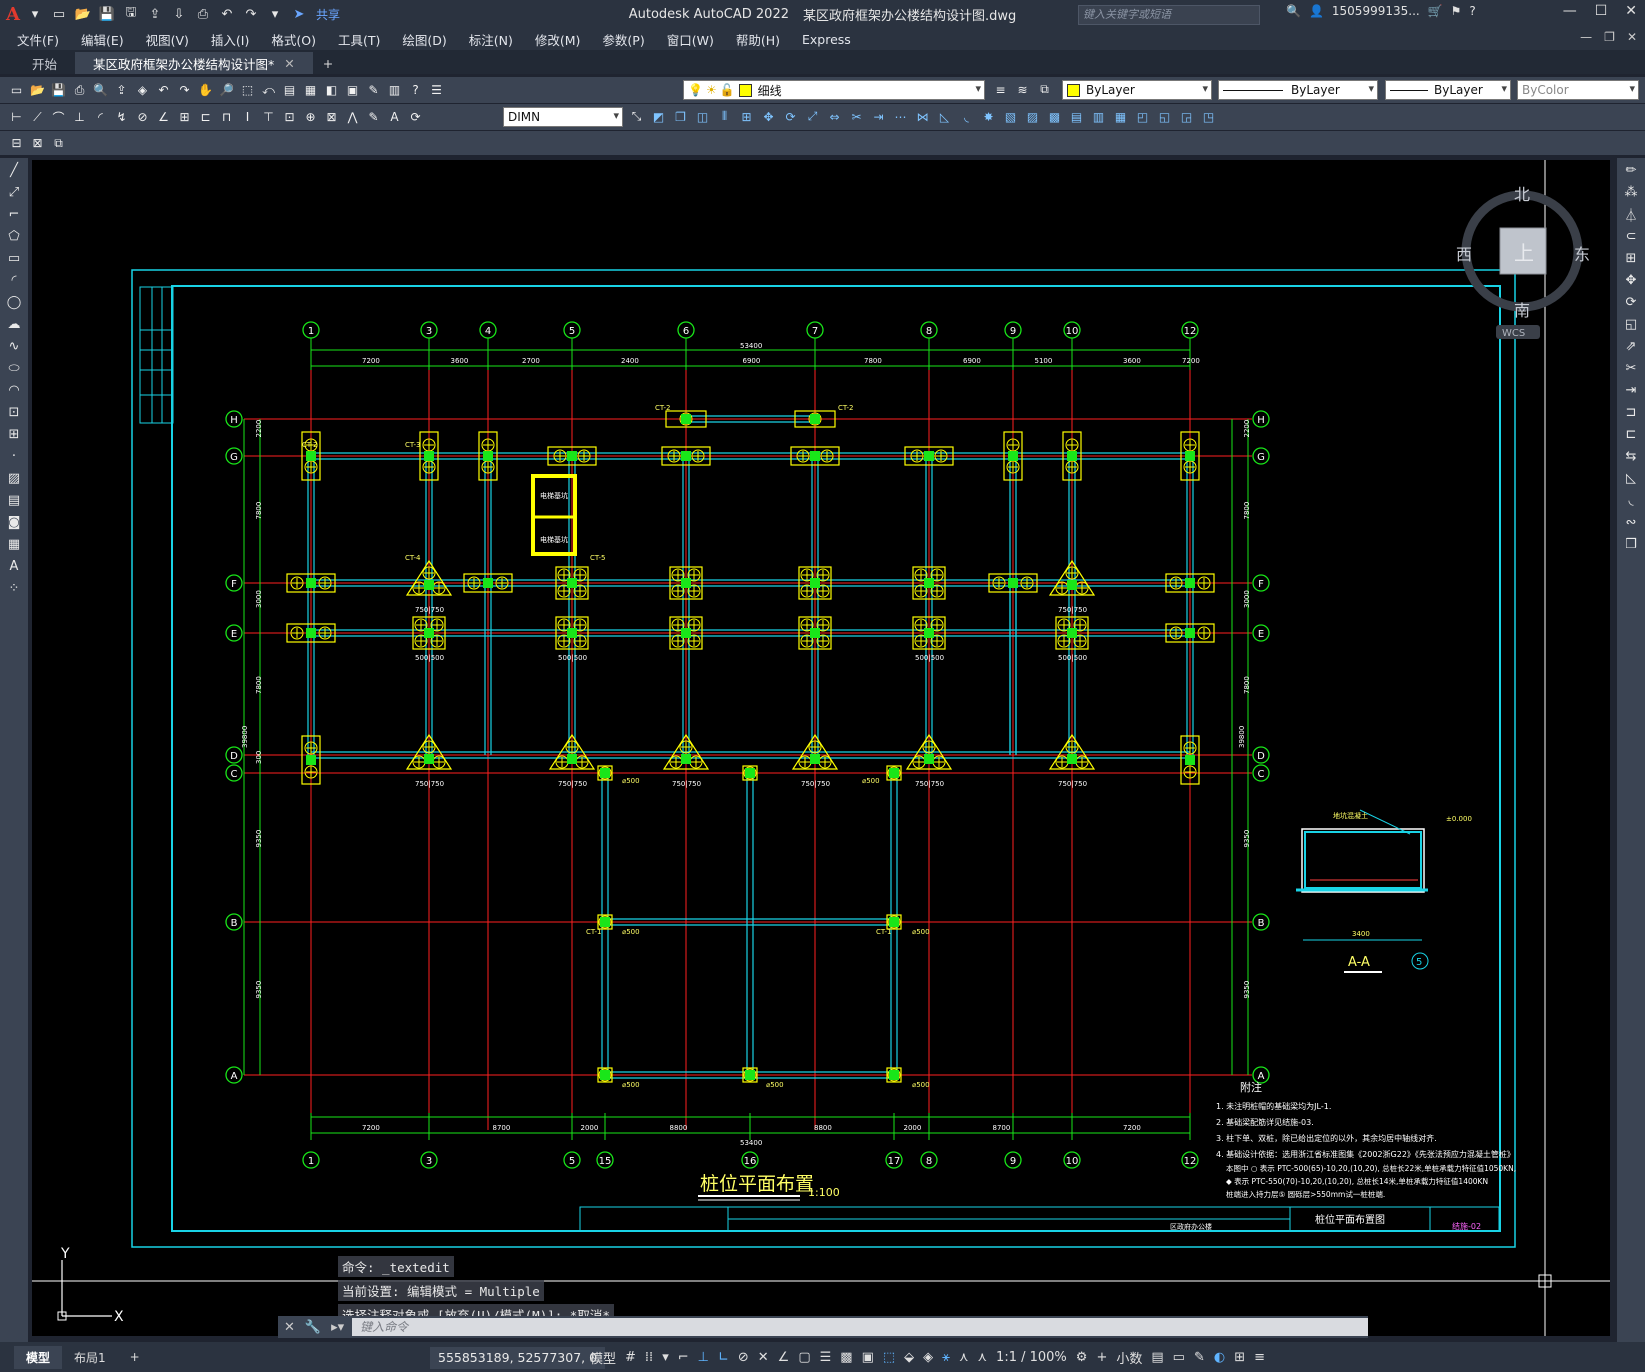 The height and width of the screenshot is (1372, 1645). Describe the element at coordinates (37, 117) in the screenshot. I see `aligned-dim-icon: ⟋` at that location.